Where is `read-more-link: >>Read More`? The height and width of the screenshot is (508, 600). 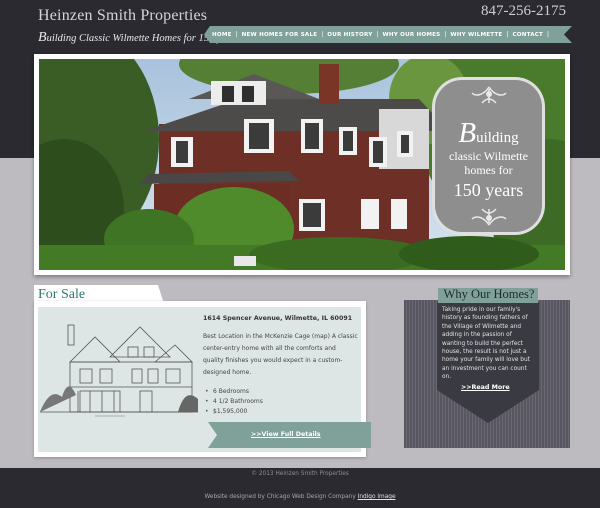
read-more-link: >>Read More is located at coordinates (485, 387).